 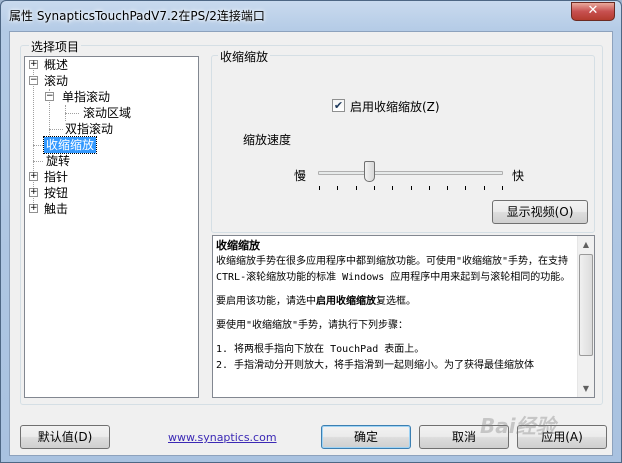 I want to click on tree-item-label: 收缩缩放, so click(x=70, y=145).